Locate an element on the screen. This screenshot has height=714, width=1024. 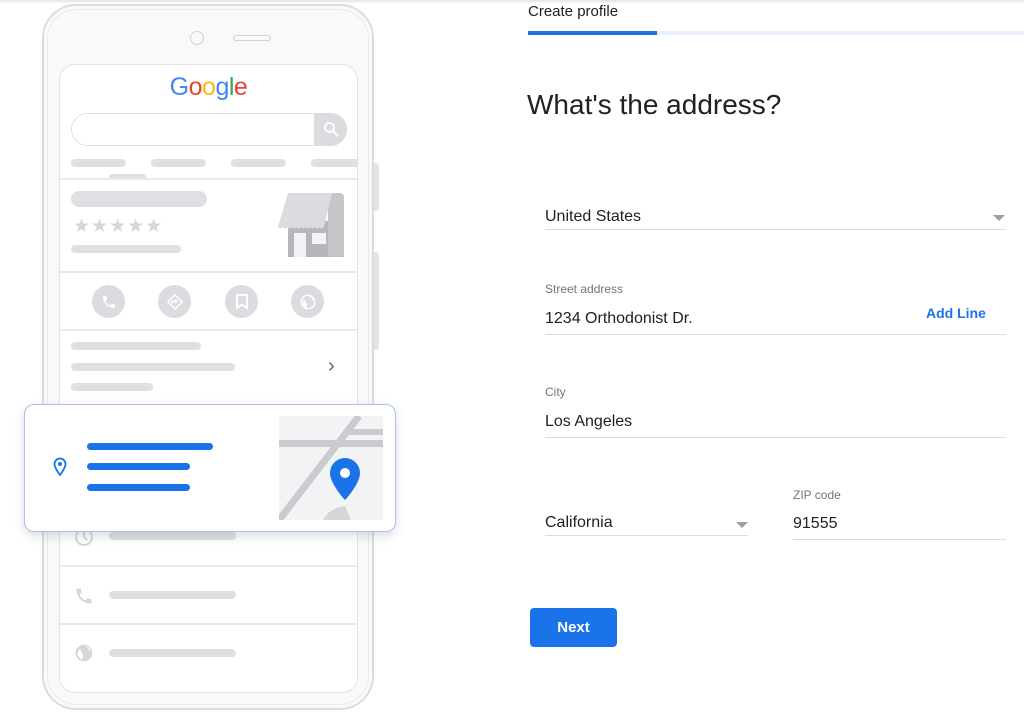
rating-stars: ★★★★★ is located at coordinates (118, 226).